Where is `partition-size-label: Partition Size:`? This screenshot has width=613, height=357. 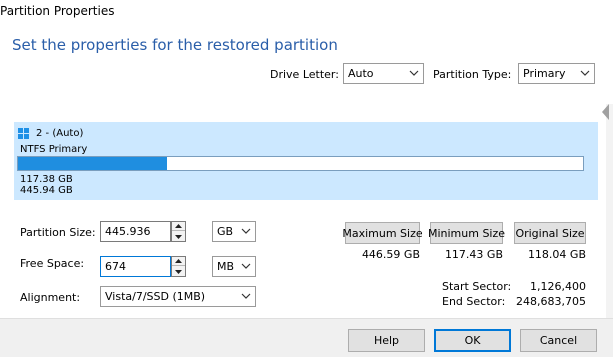
partition-size-label: Partition Size: is located at coordinates (58, 232).